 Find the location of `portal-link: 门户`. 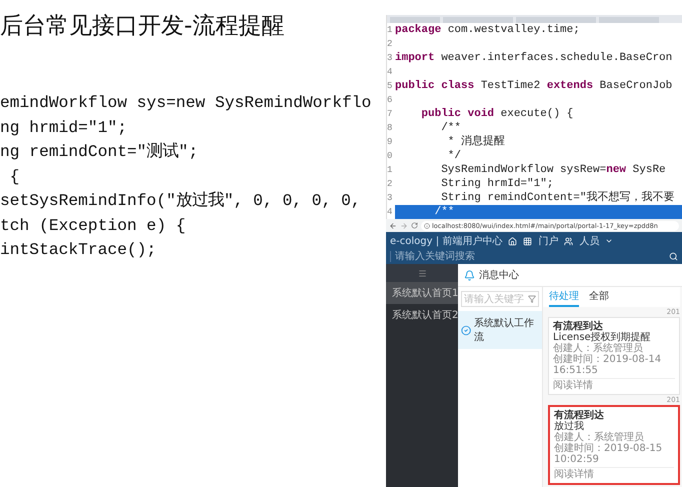

portal-link: 门户 is located at coordinates (548, 241).